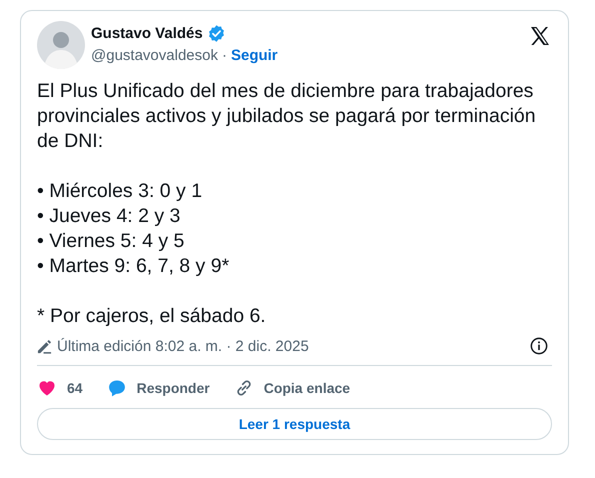 The width and height of the screenshot is (595, 478). I want to click on pencil-icon, so click(44, 346).